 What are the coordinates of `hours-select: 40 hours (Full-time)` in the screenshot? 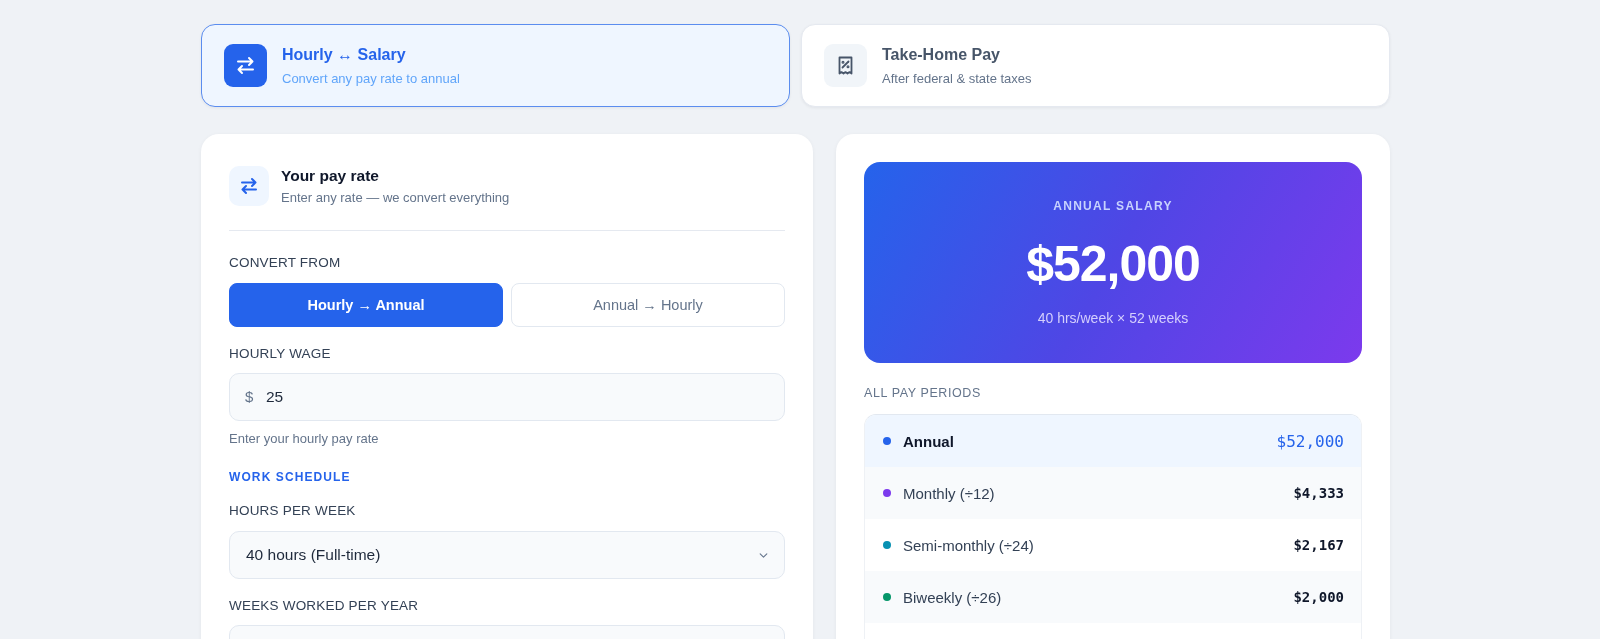 It's located at (507, 555).